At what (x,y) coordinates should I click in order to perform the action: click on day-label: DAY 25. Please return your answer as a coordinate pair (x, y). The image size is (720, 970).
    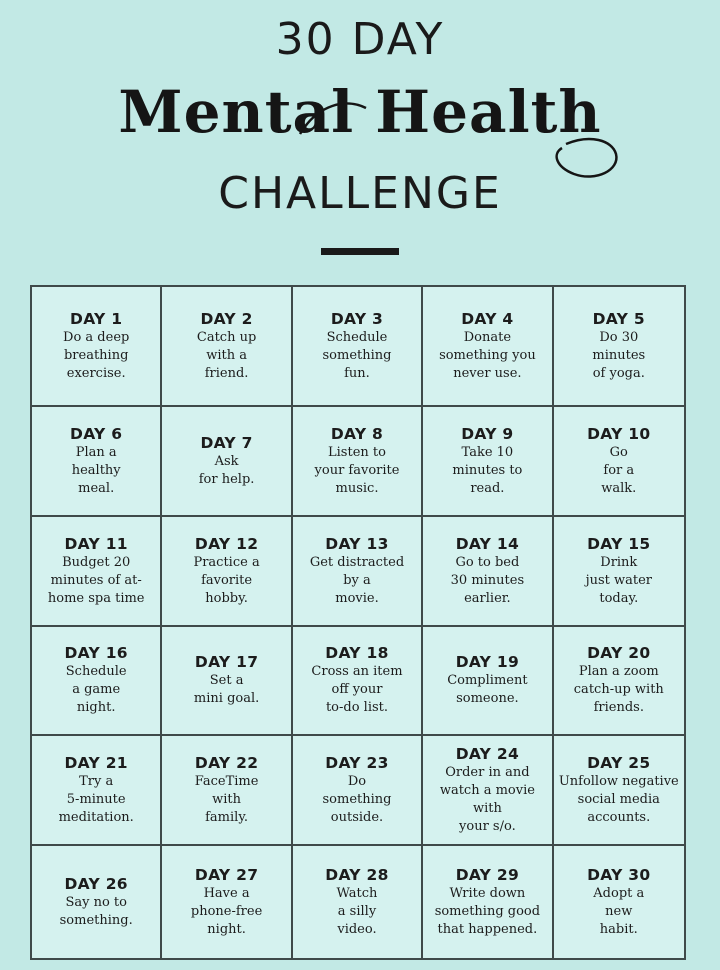
    Looking at the image, I should click on (619, 762).